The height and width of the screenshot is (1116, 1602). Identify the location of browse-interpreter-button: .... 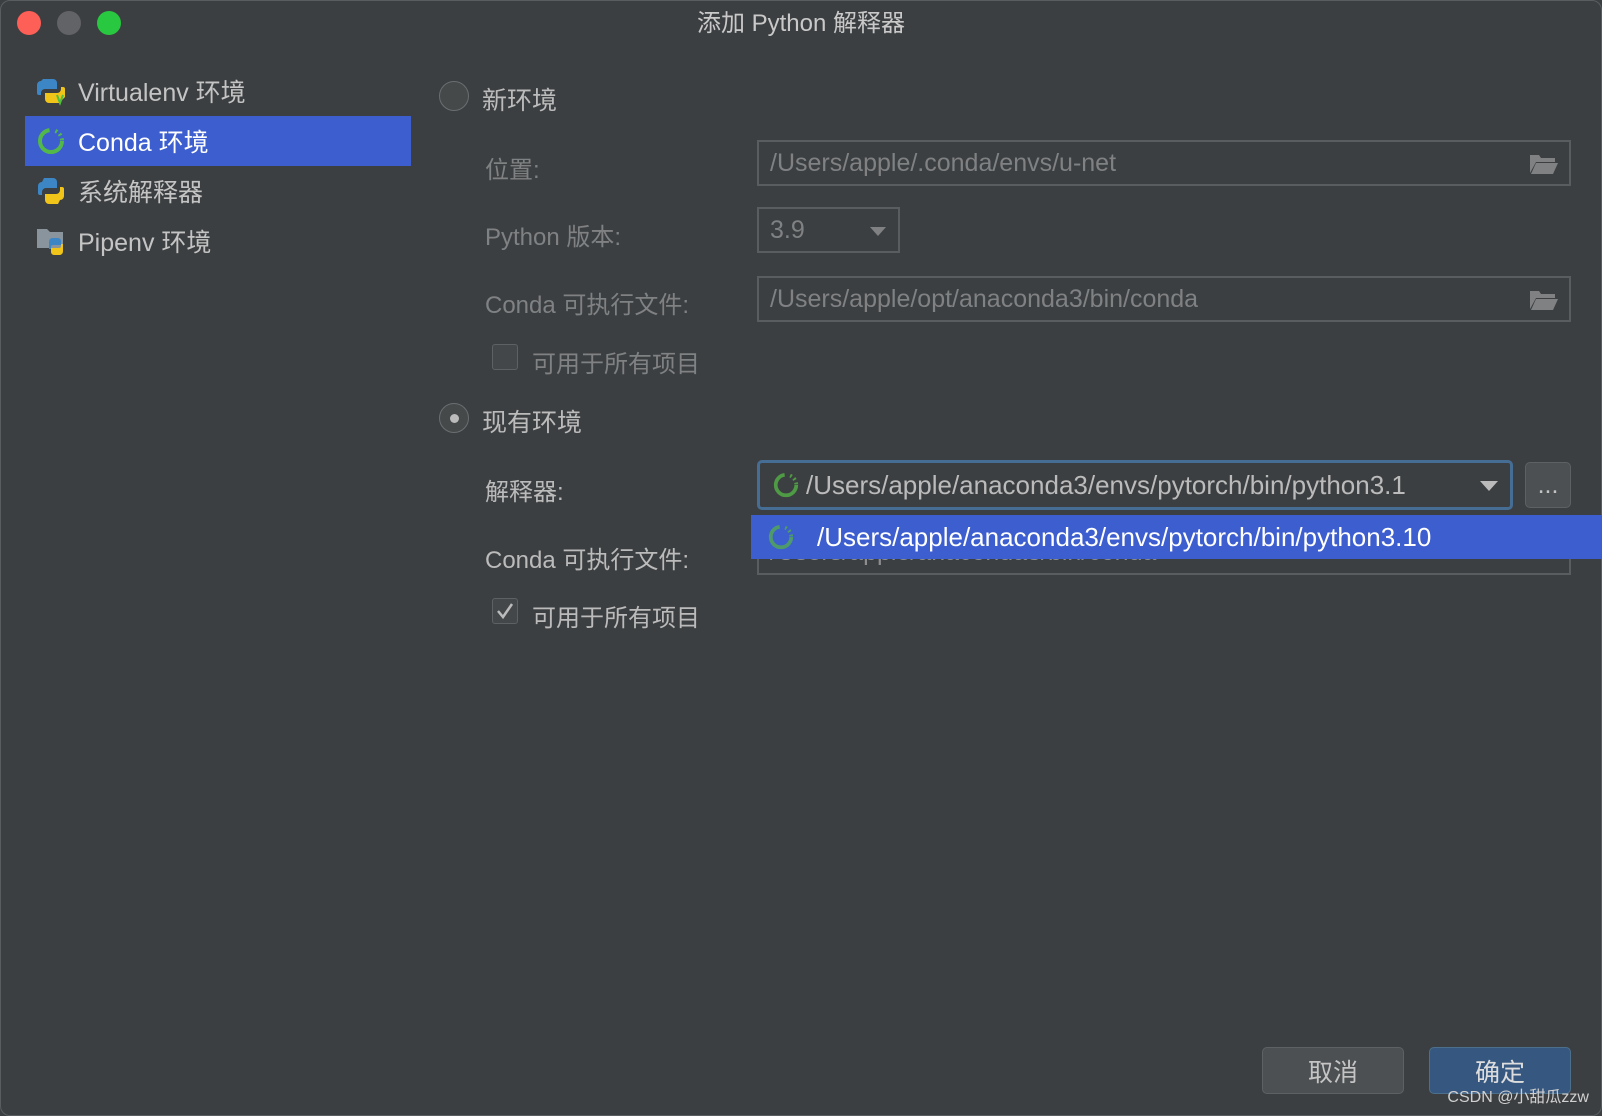
(1548, 485).